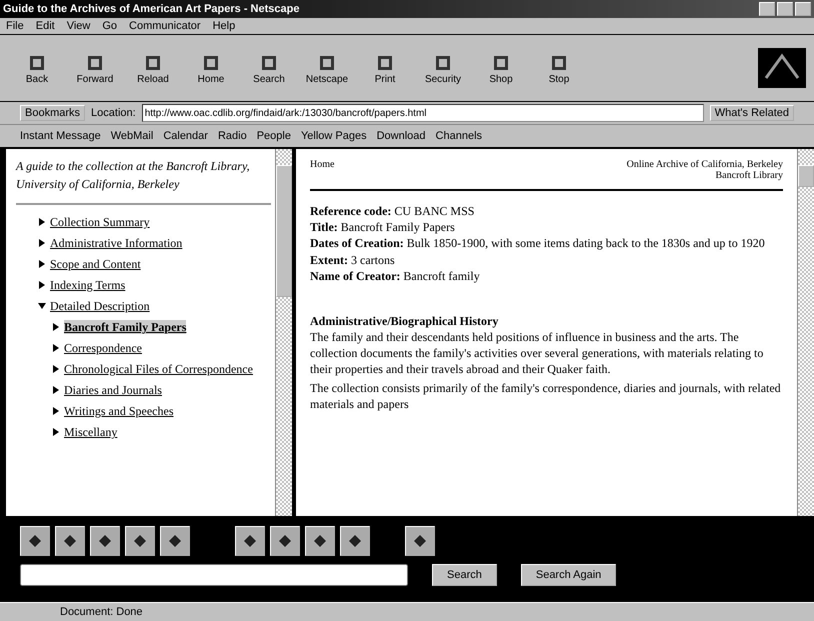 This screenshot has height=621, width=814. I want to click on field-text: Title: Bancroft Family Papers, so click(383, 227).